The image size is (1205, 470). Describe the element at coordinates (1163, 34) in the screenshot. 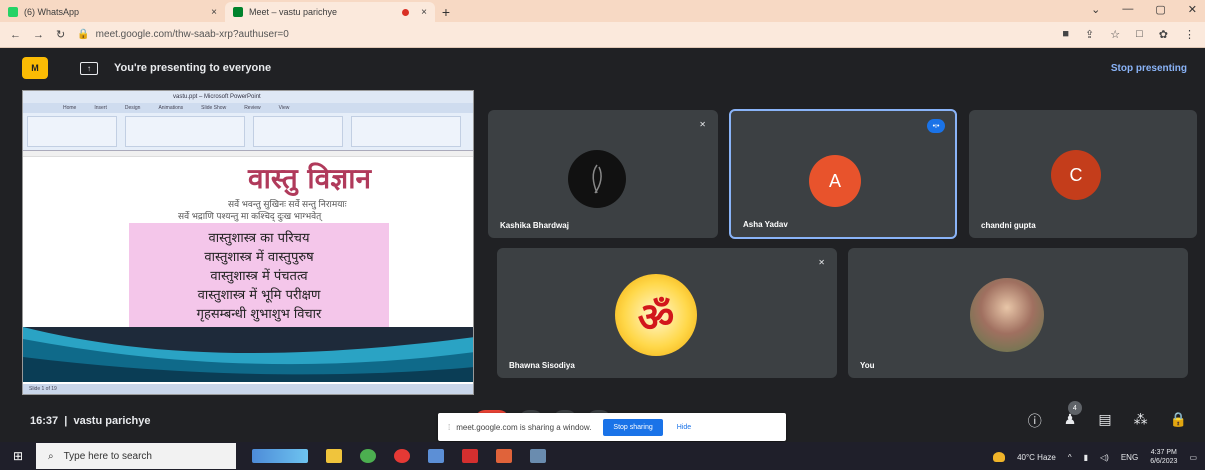

I see `extension-icon: ✿` at that location.